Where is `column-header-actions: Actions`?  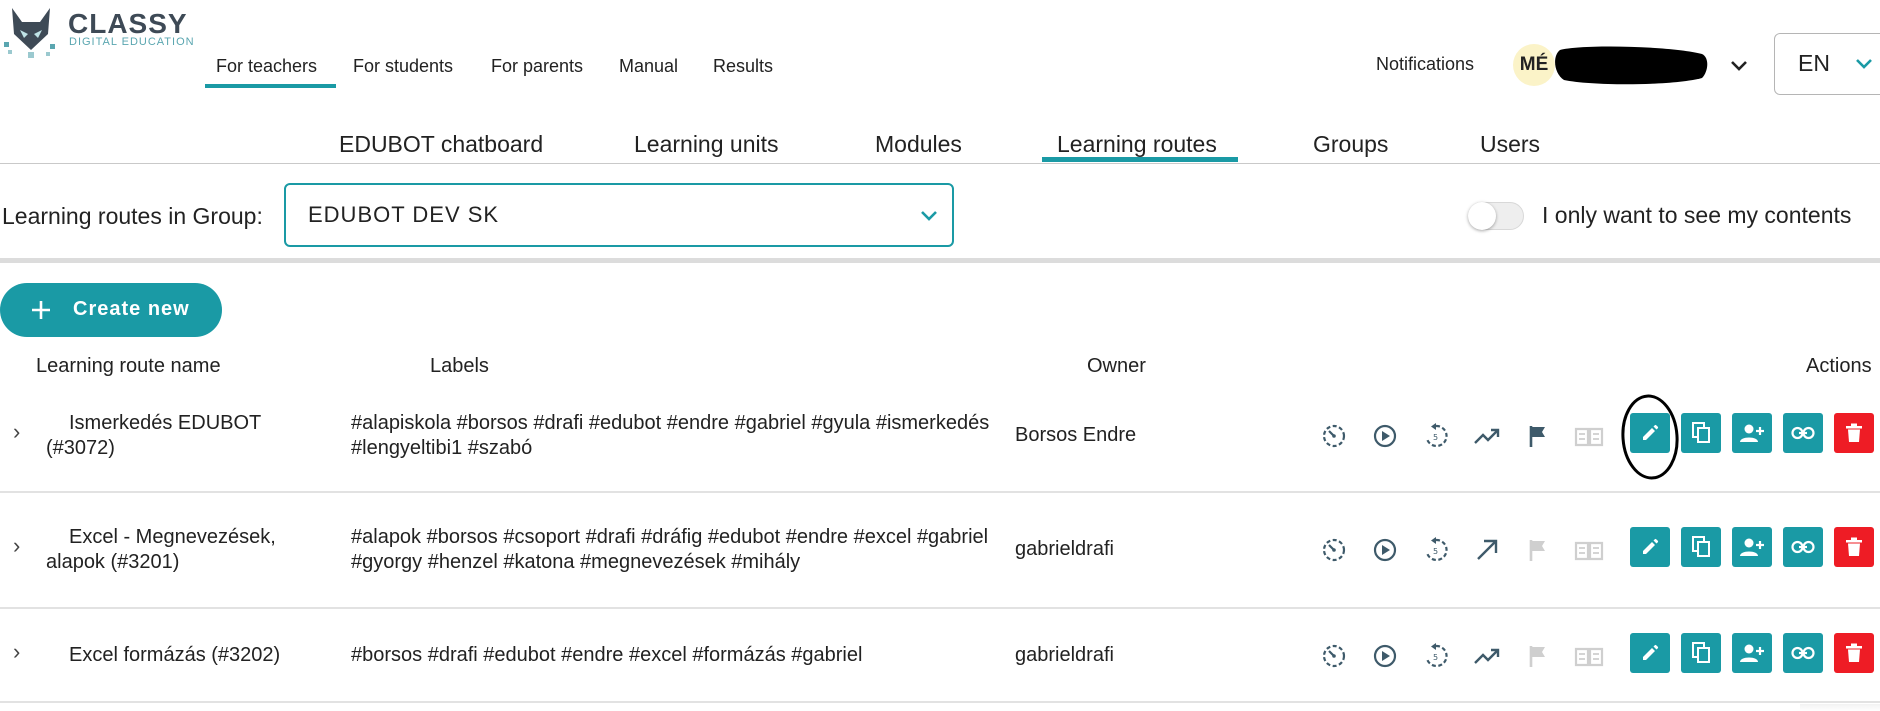 column-header-actions: Actions is located at coordinates (1839, 366).